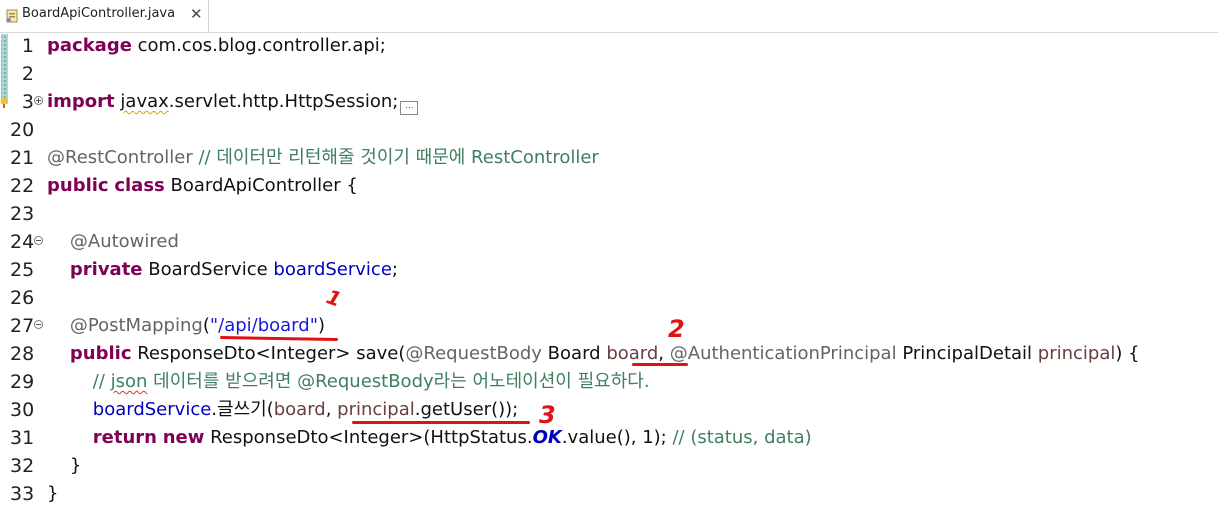 This screenshot has height=512, width=1218. Describe the element at coordinates (368, 437) in the screenshot. I see `code-token: ResponseDto<Integer>(HttpStatus.` at that location.